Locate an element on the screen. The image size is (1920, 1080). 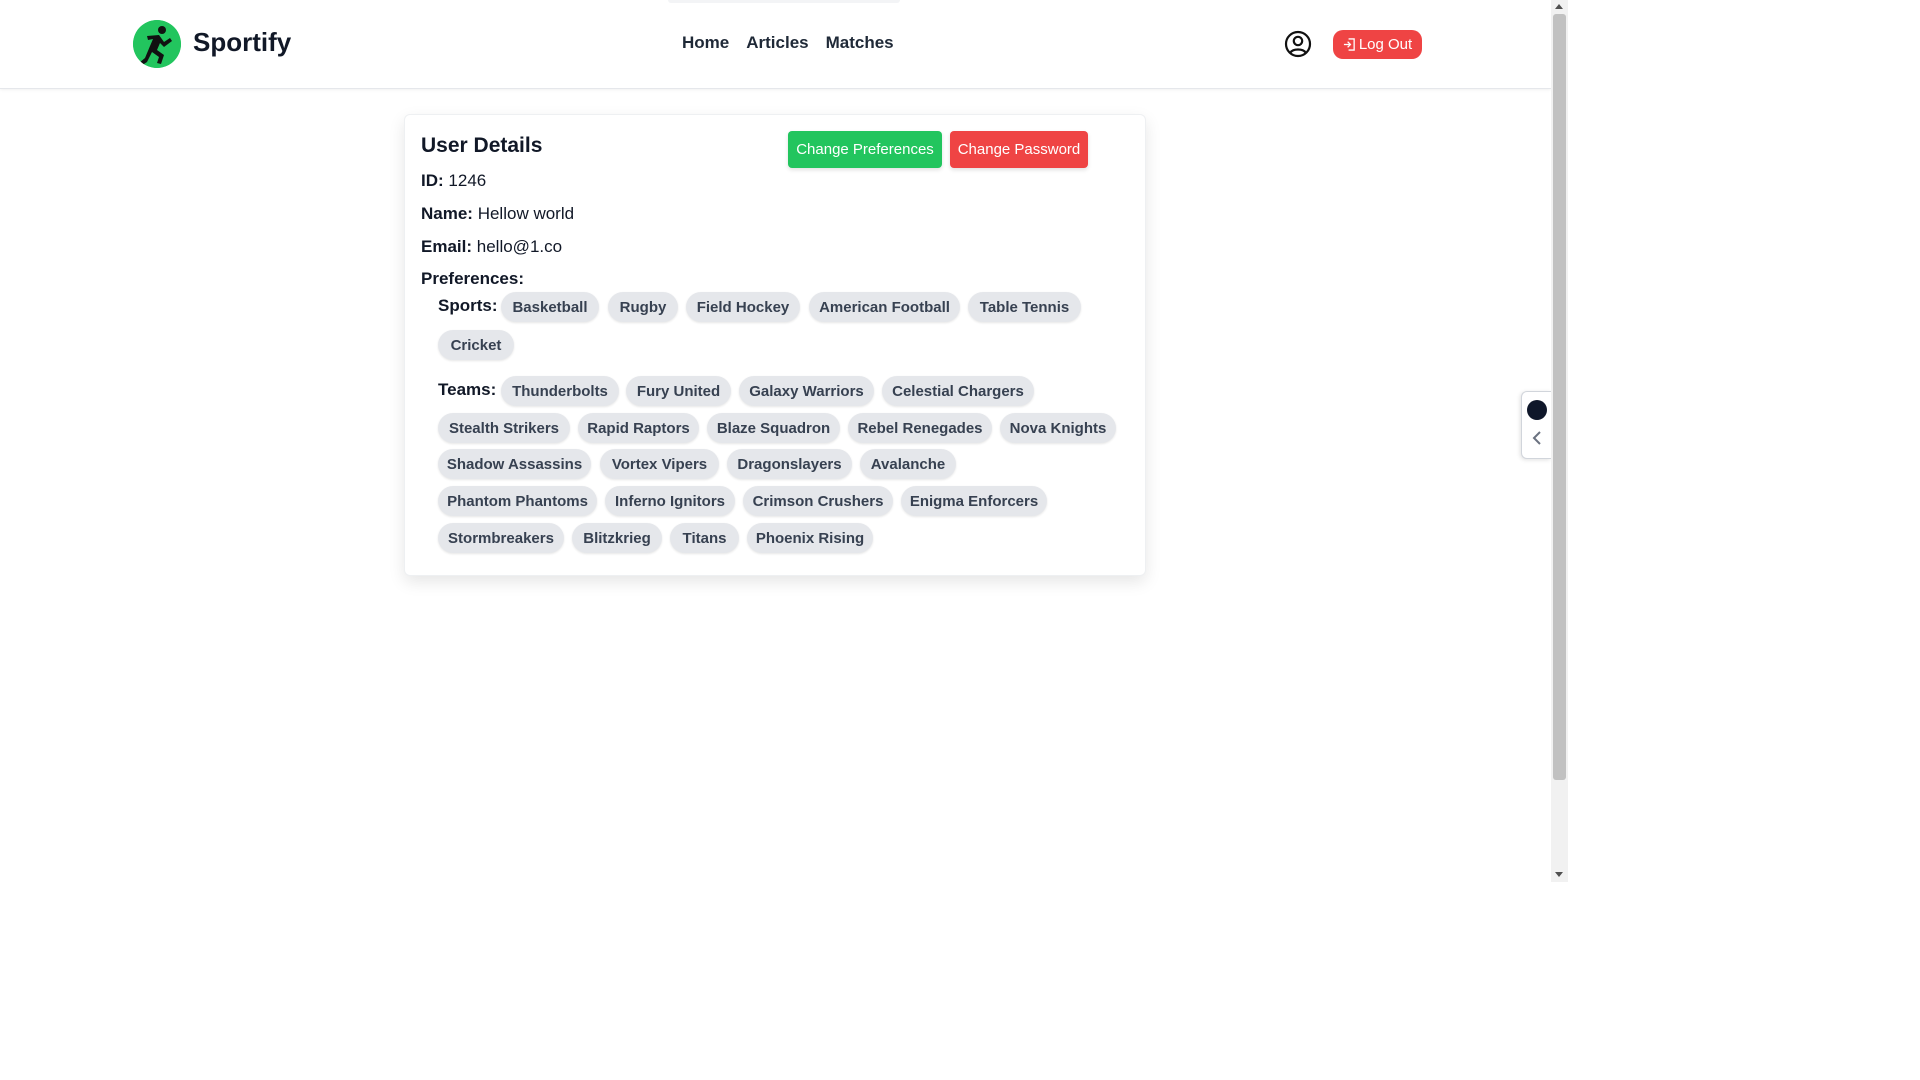
user-email-label: Email: is located at coordinates (447, 246).